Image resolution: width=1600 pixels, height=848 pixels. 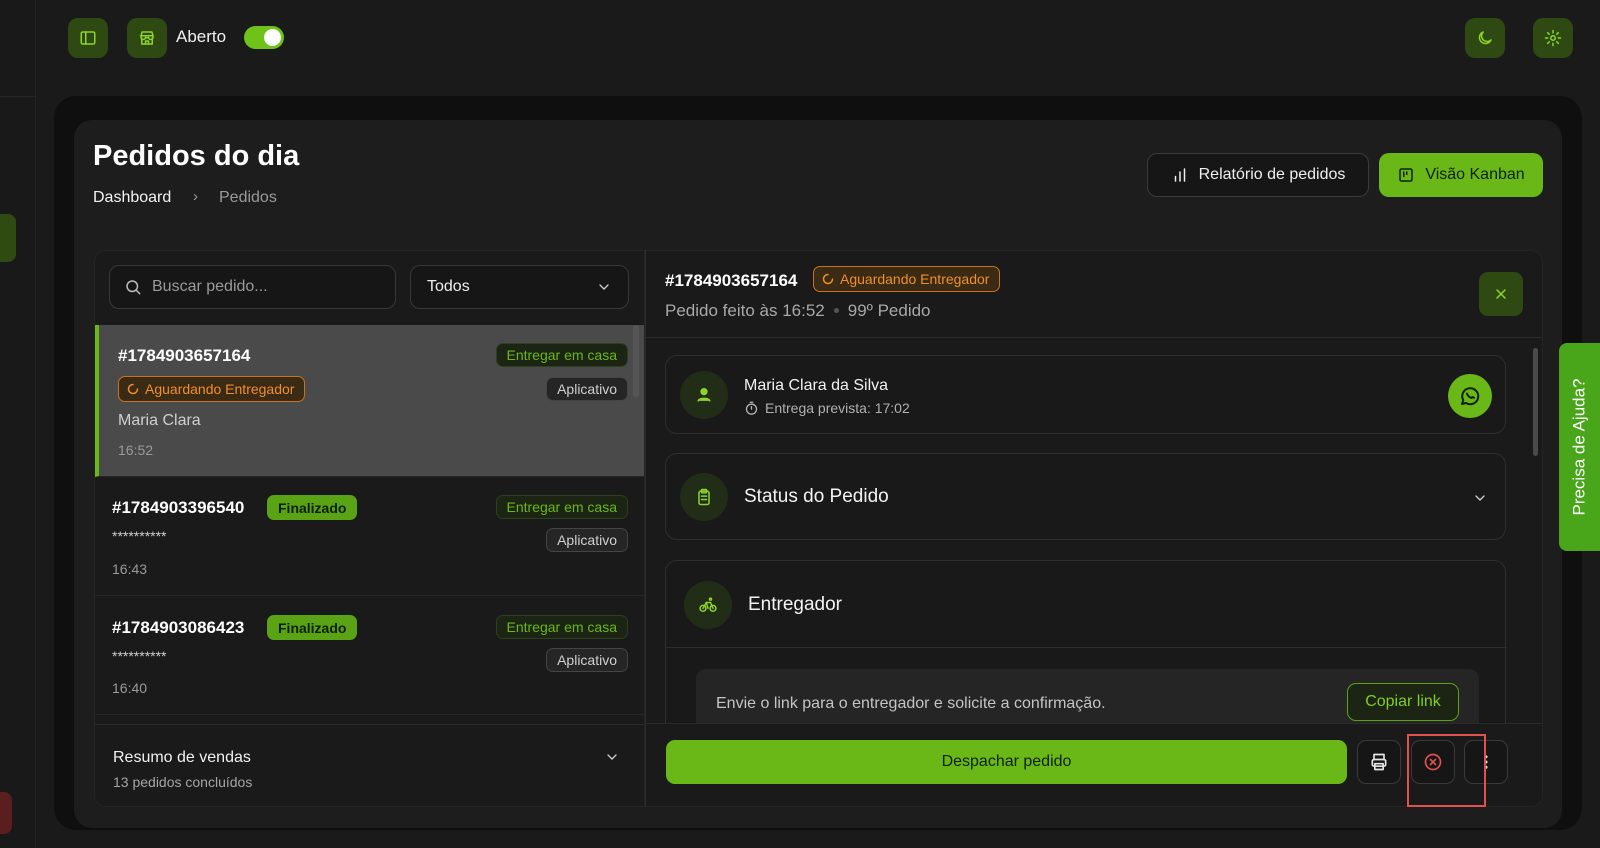 I want to click on search-icon, so click(x=133, y=287).